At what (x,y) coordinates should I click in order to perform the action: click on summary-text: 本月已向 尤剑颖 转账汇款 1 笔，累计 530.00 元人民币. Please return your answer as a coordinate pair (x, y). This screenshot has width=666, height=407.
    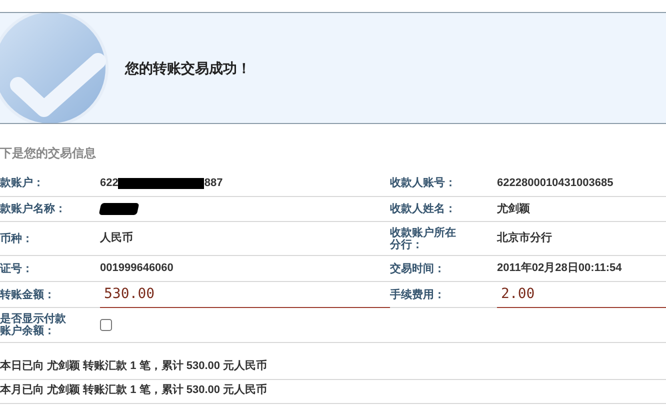
    Looking at the image, I should click on (134, 390).